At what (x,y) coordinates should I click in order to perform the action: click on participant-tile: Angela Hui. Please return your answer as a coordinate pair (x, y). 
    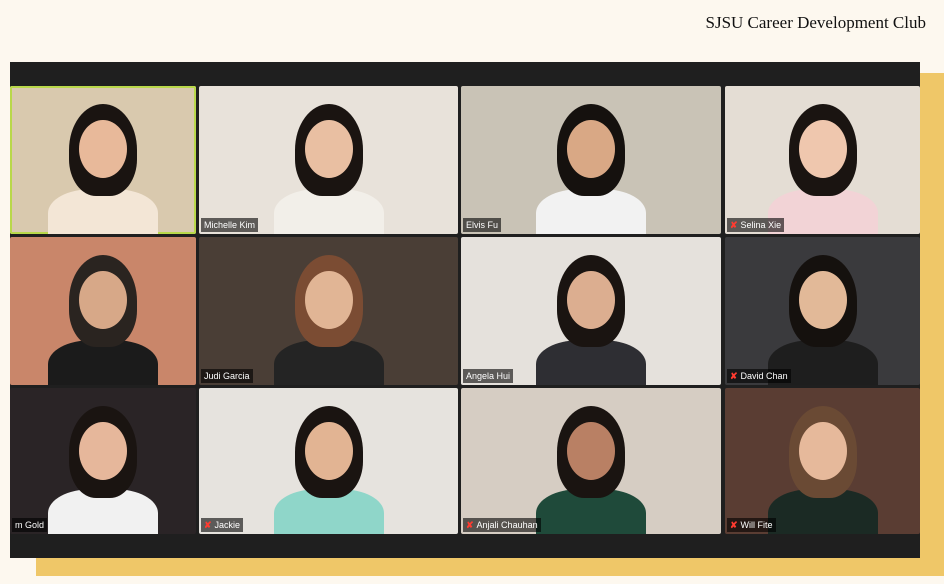
    Looking at the image, I should click on (591, 311).